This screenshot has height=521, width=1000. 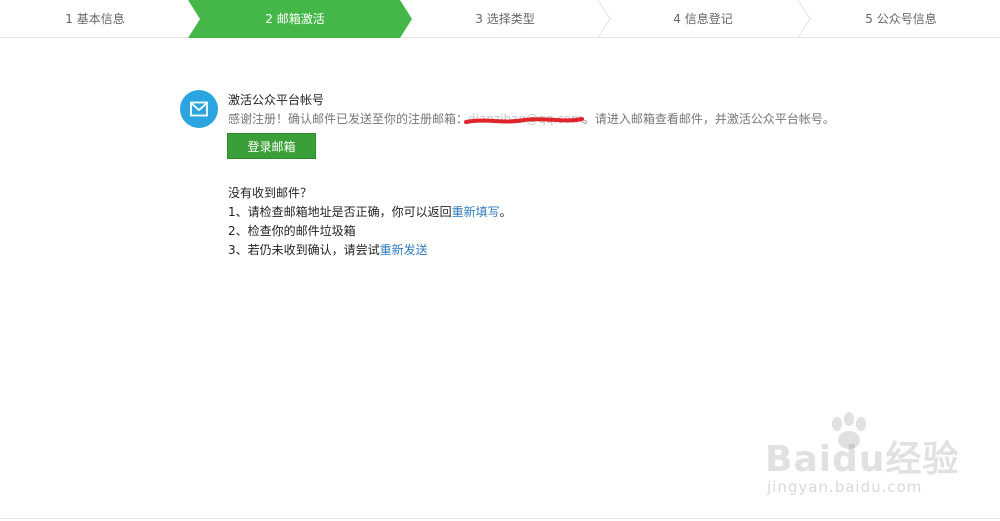 What do you see at coordinates (703, 19) in the screenshot?
I see `step-info-register: 4 信息登记` at bounding box center [703, 19].